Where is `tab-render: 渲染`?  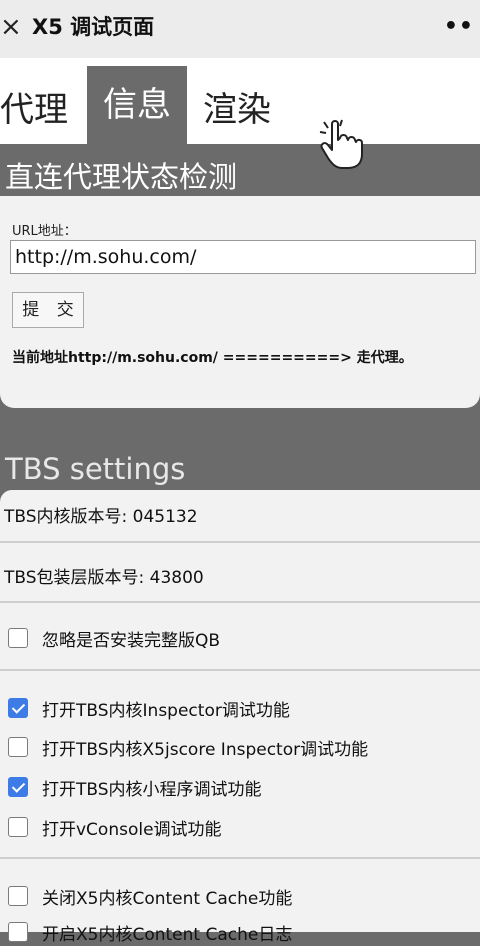
tab-render: 渲染 is located at coordinates (248, 97).